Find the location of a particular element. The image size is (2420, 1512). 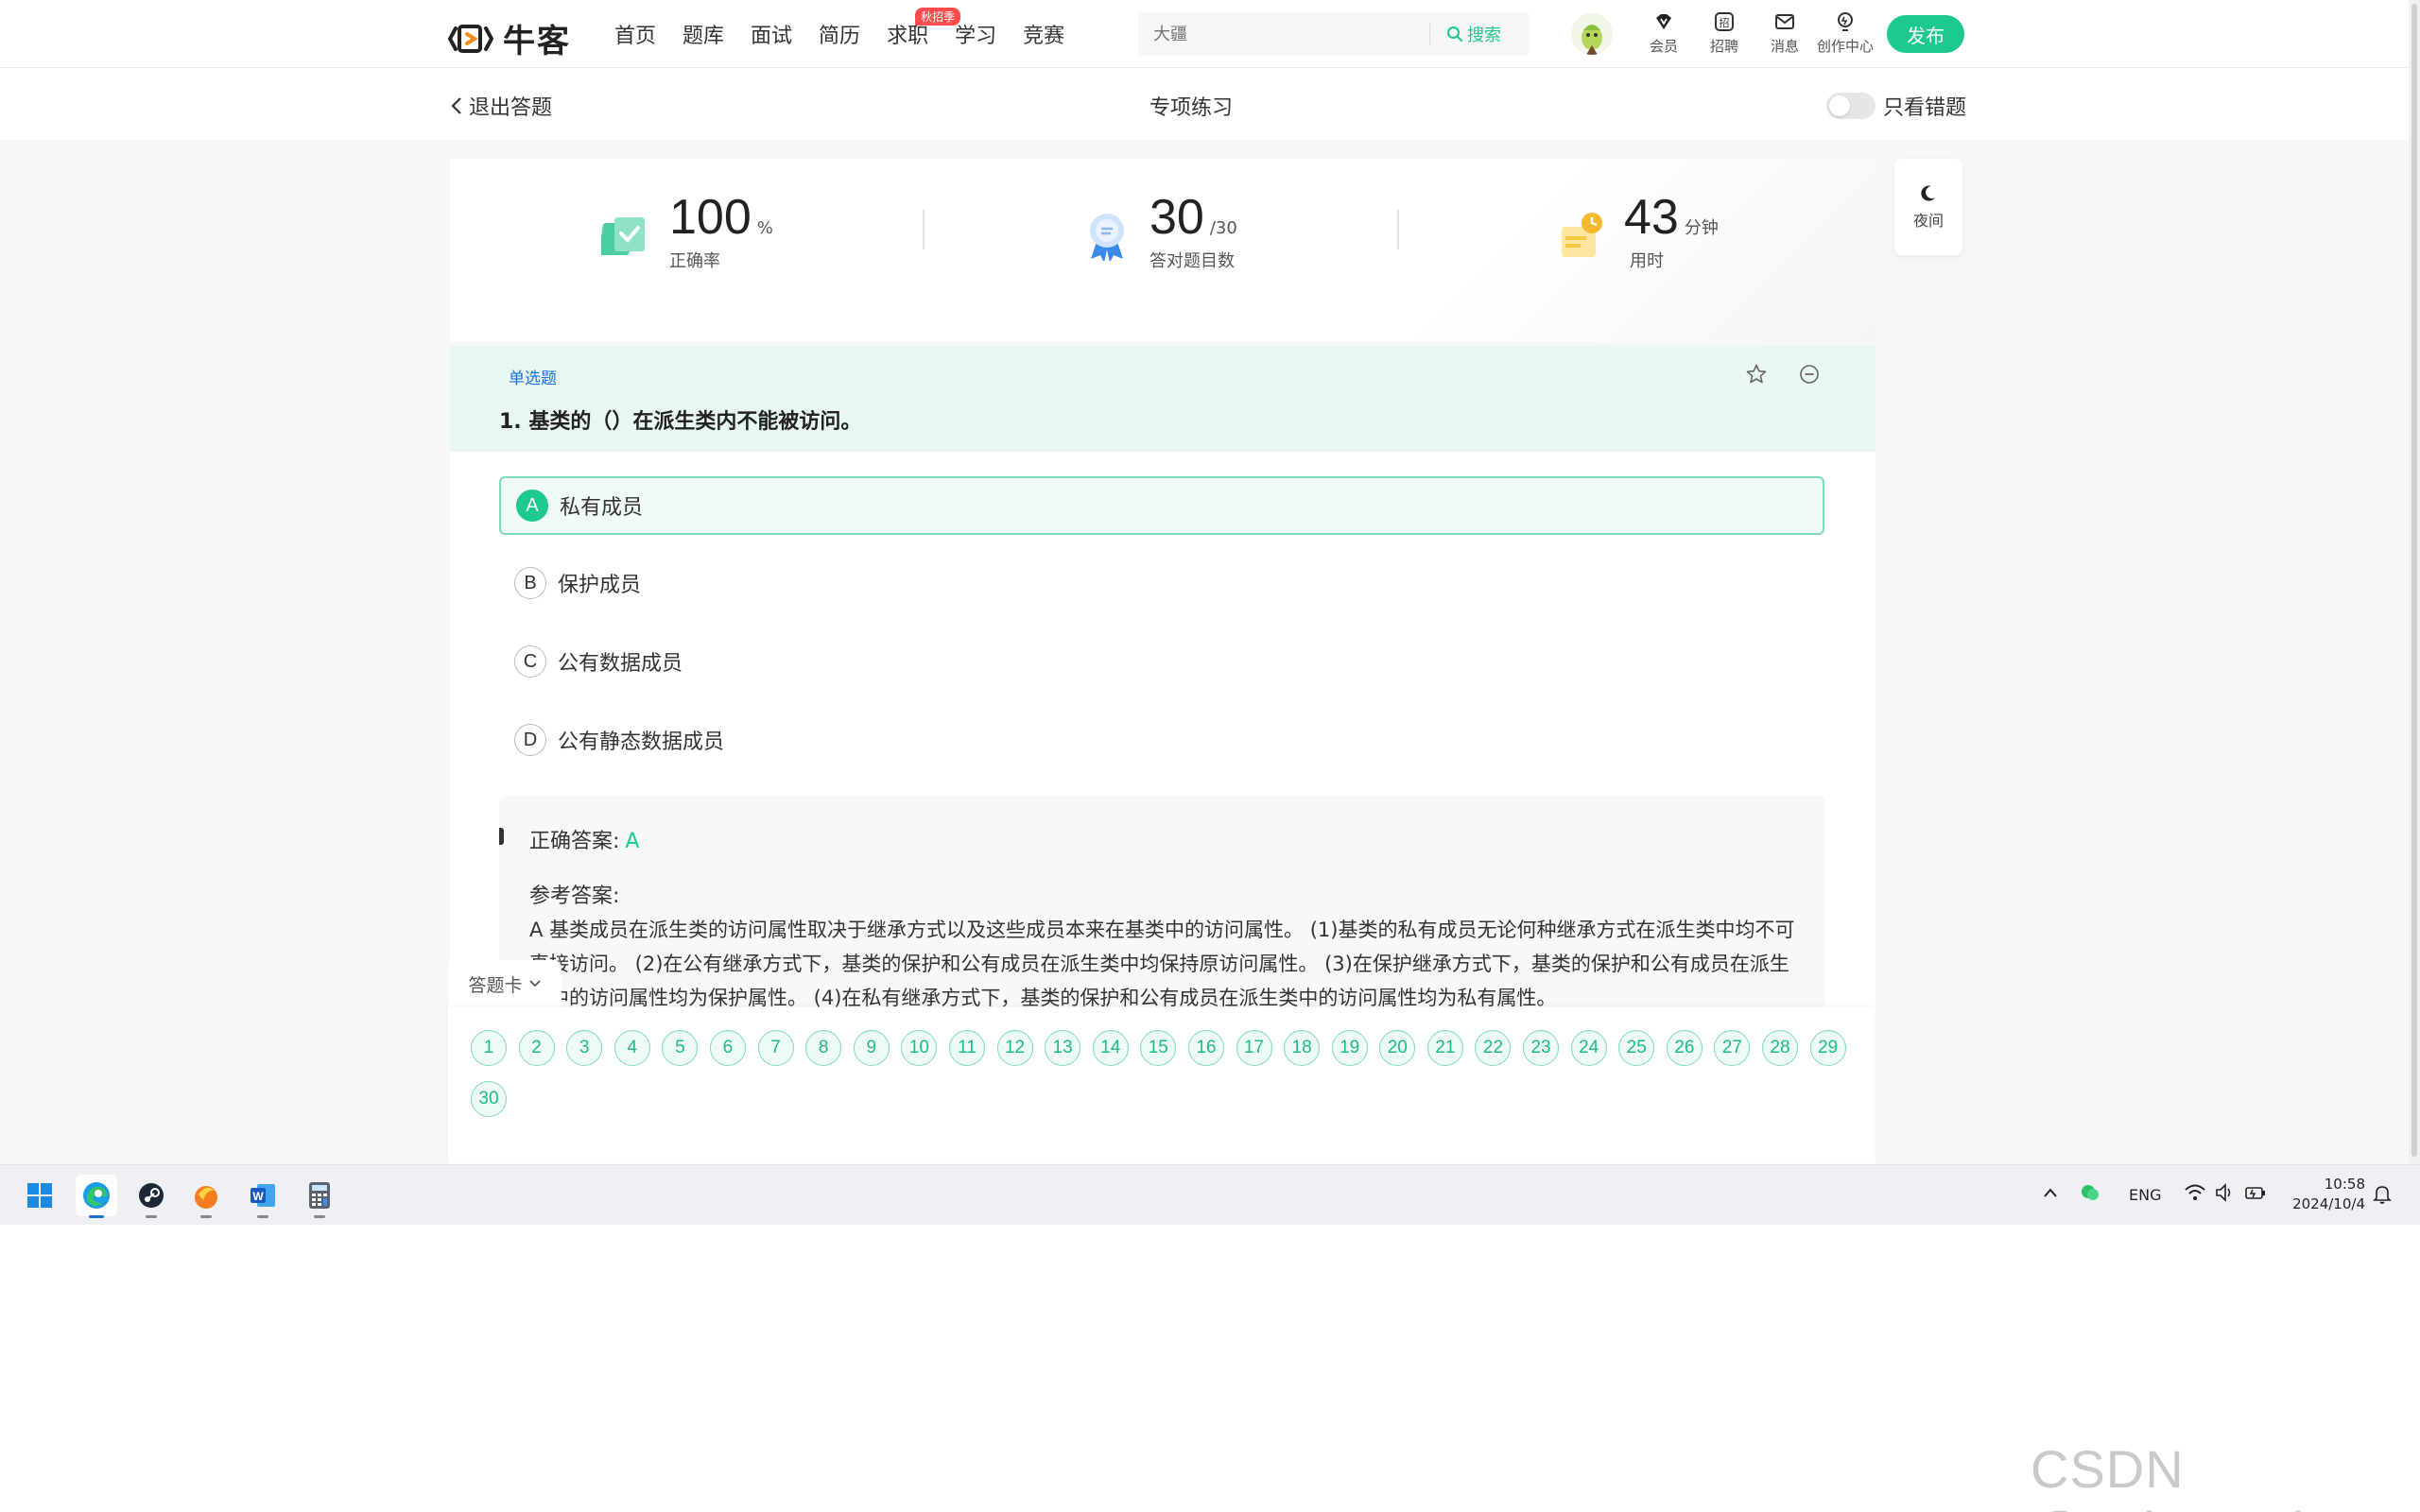

nav-contest: 竞赛 is located at coordinates (1043, 34).